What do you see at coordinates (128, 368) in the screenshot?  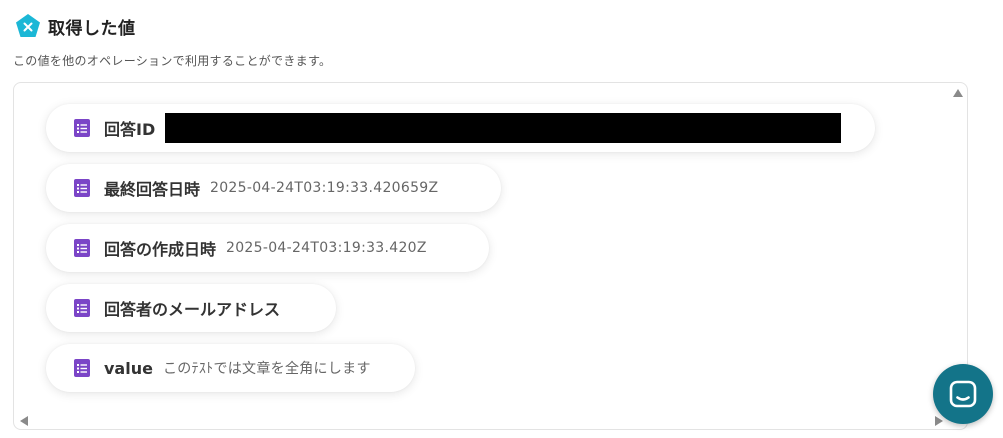 I see `value-item-label: value` at bounding box center [128, 368].